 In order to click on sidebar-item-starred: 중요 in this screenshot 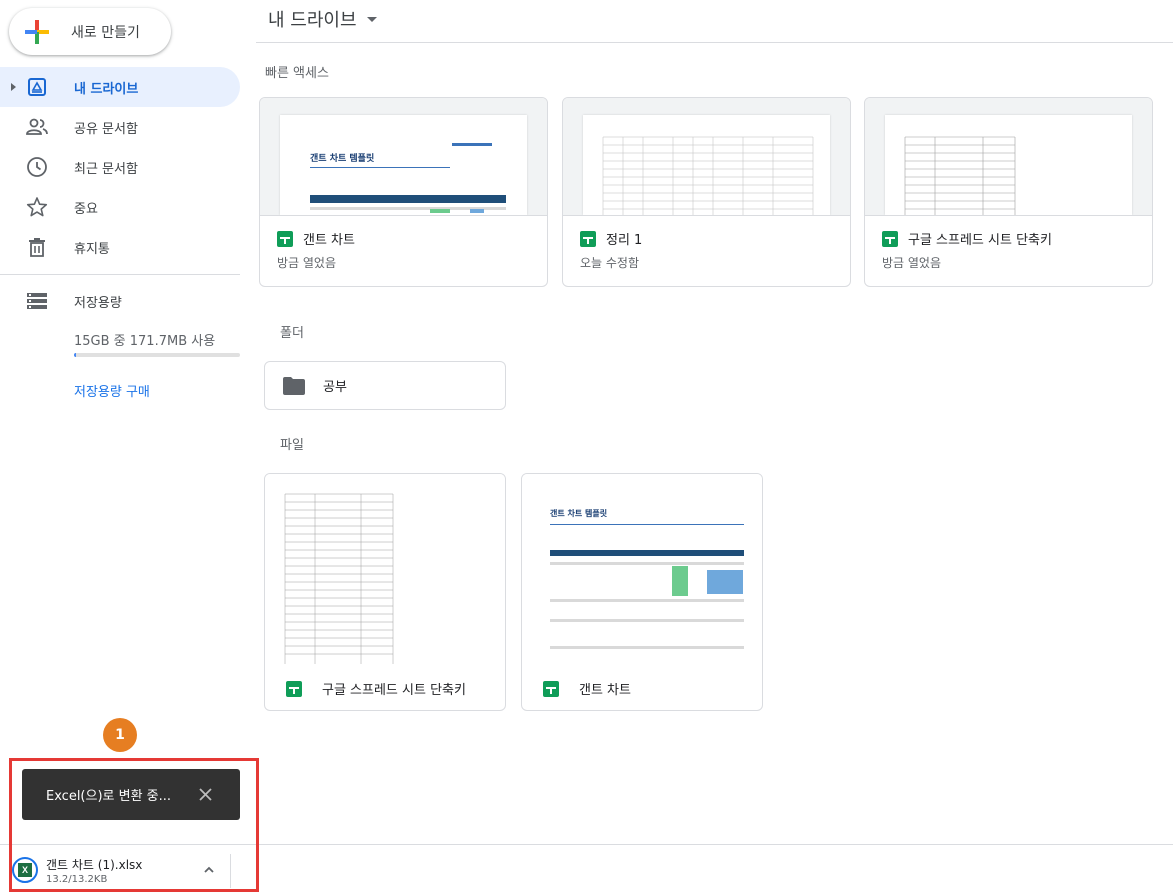, I will do `click(120, 207)`.